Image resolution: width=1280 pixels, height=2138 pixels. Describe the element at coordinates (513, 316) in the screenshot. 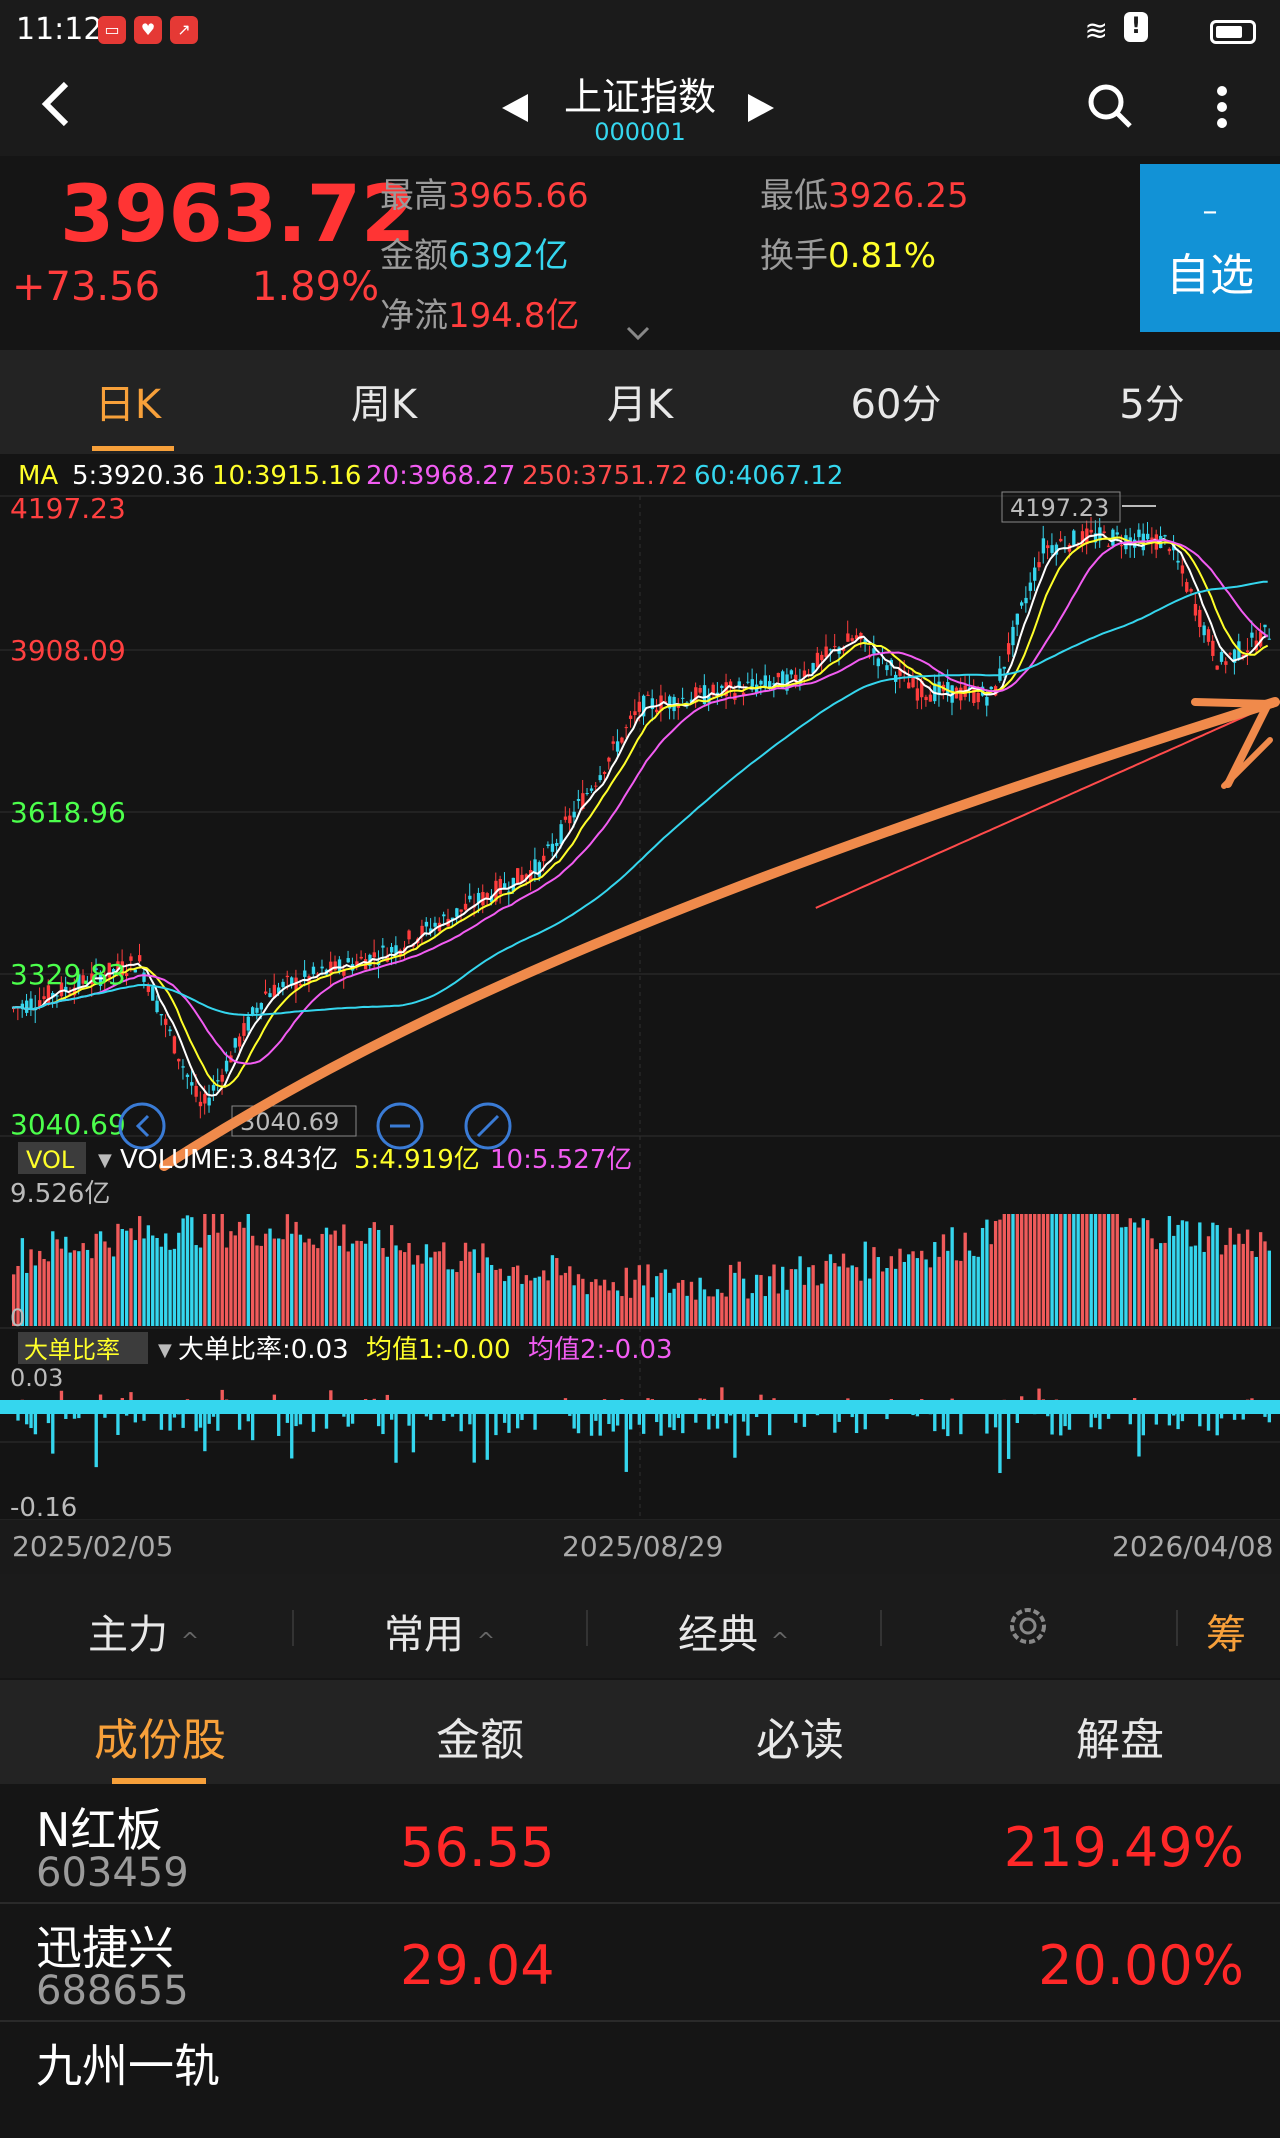

I see `netflow-value: 194.8亿` at that location.